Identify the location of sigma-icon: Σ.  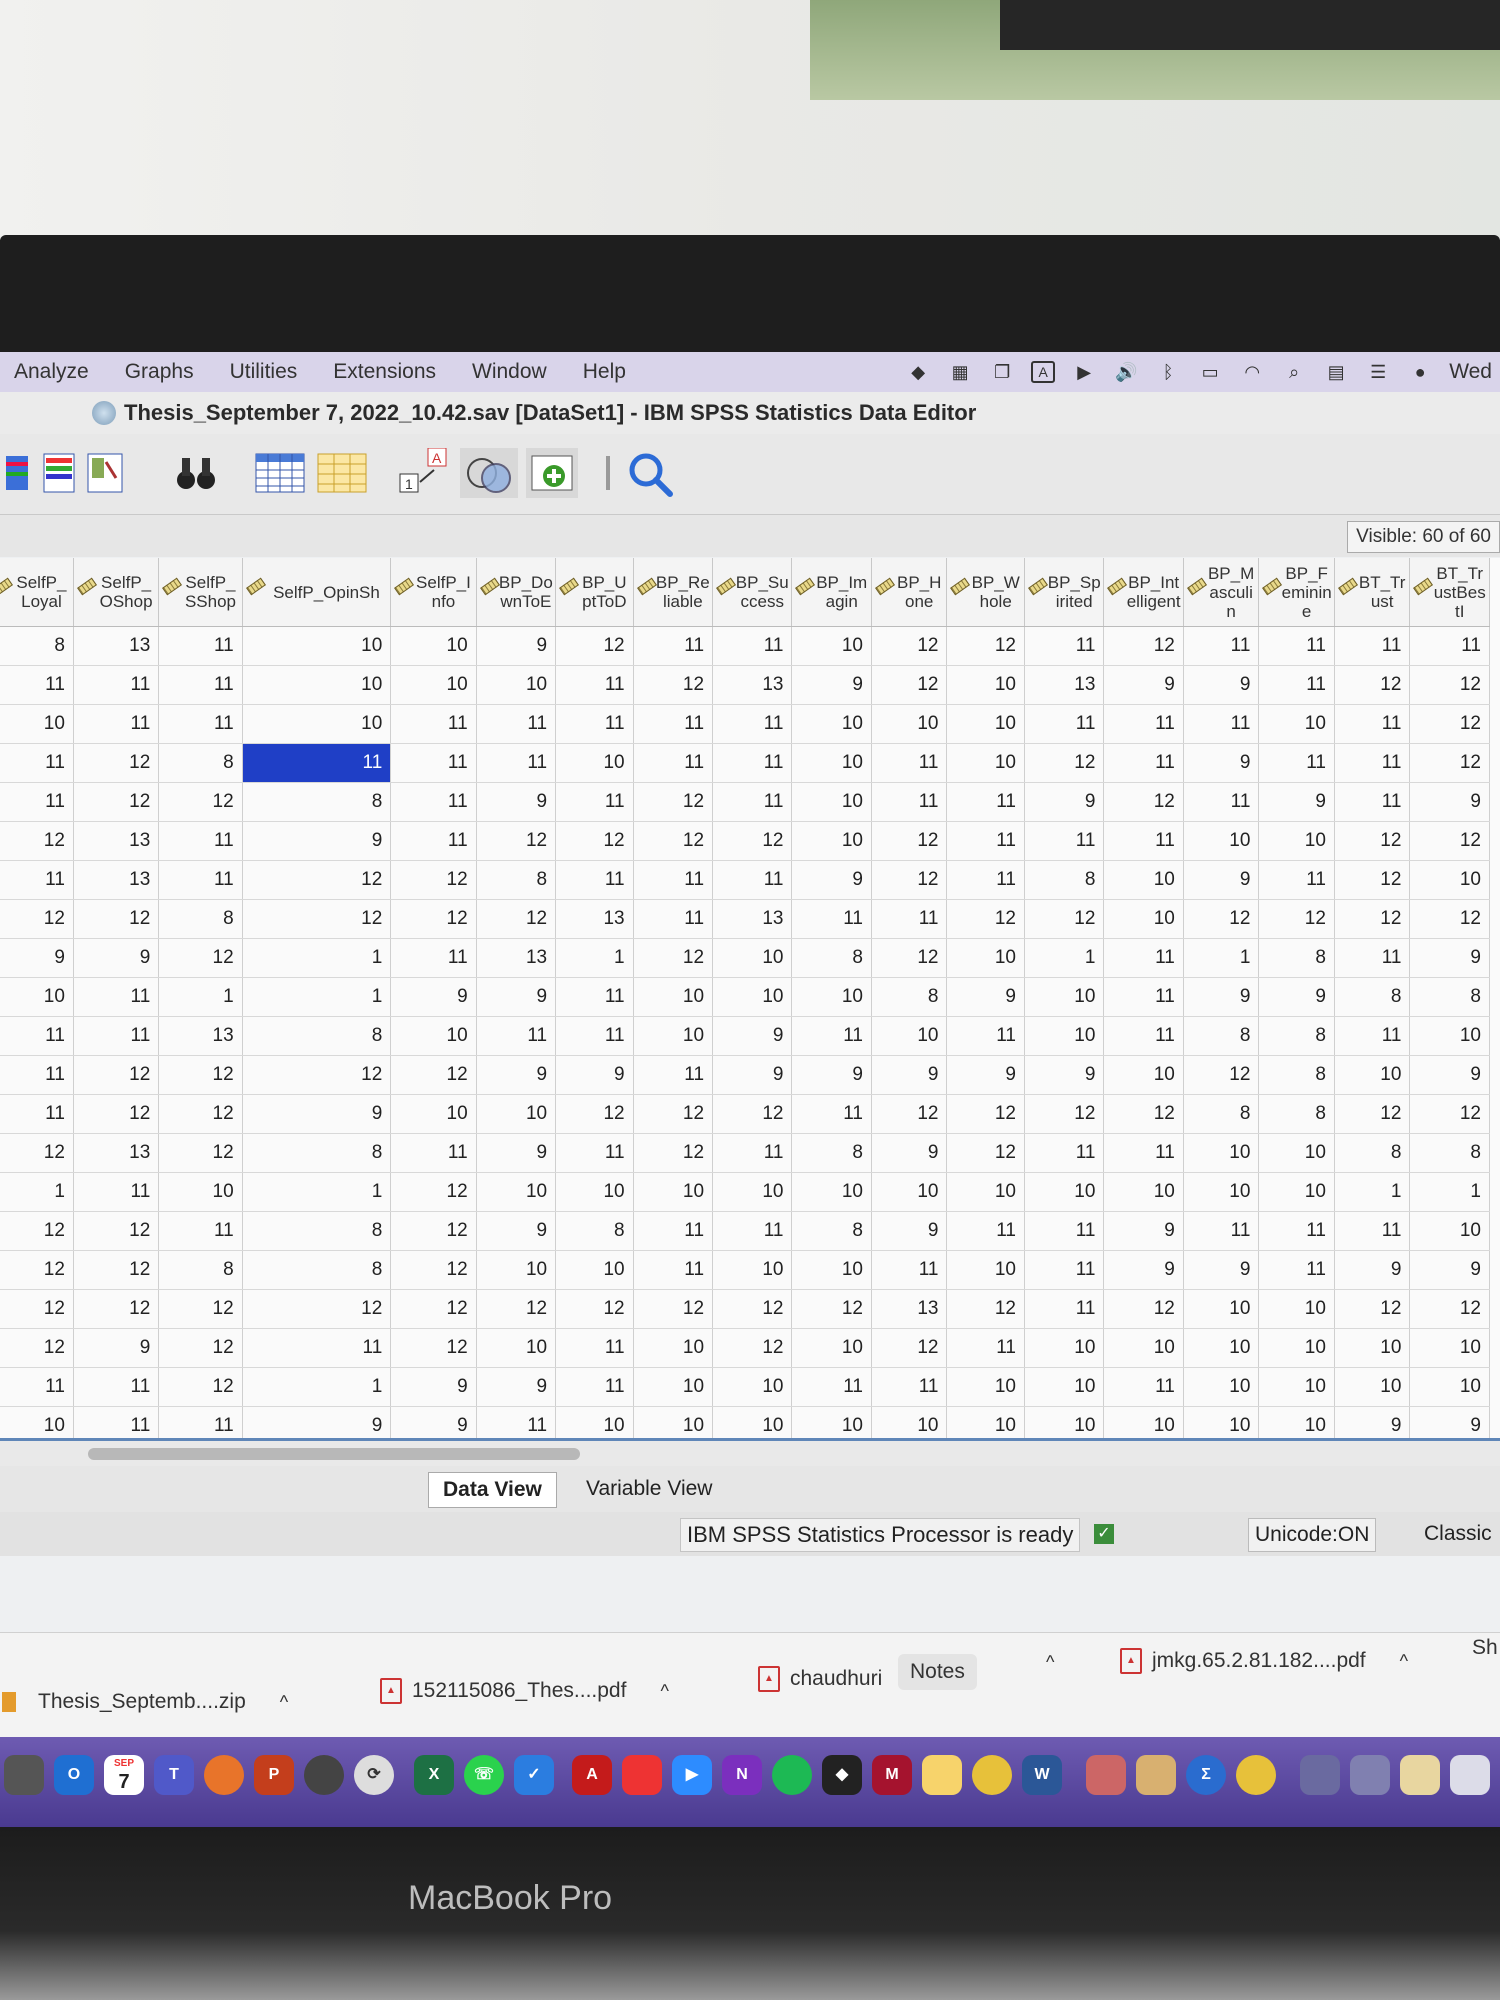
(1206, 1775).